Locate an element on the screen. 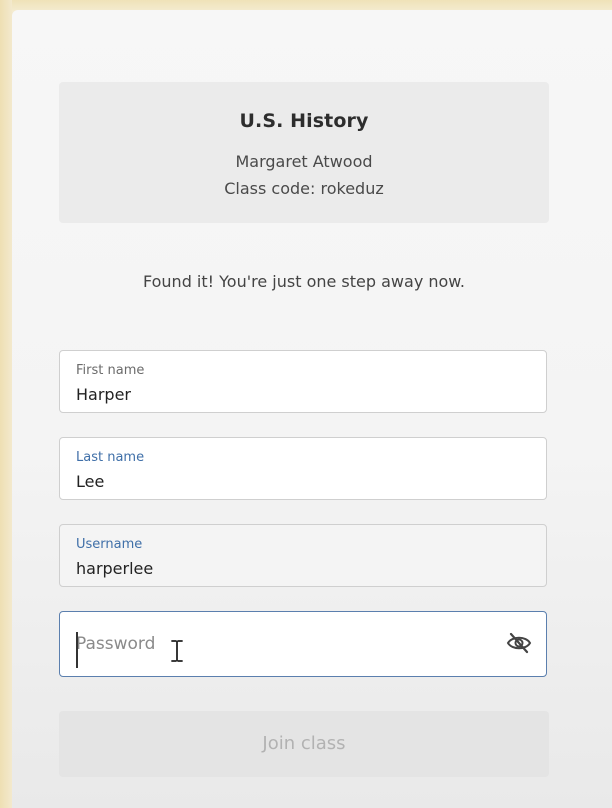  text-cursor-icon is located at coordinates (177, 651).